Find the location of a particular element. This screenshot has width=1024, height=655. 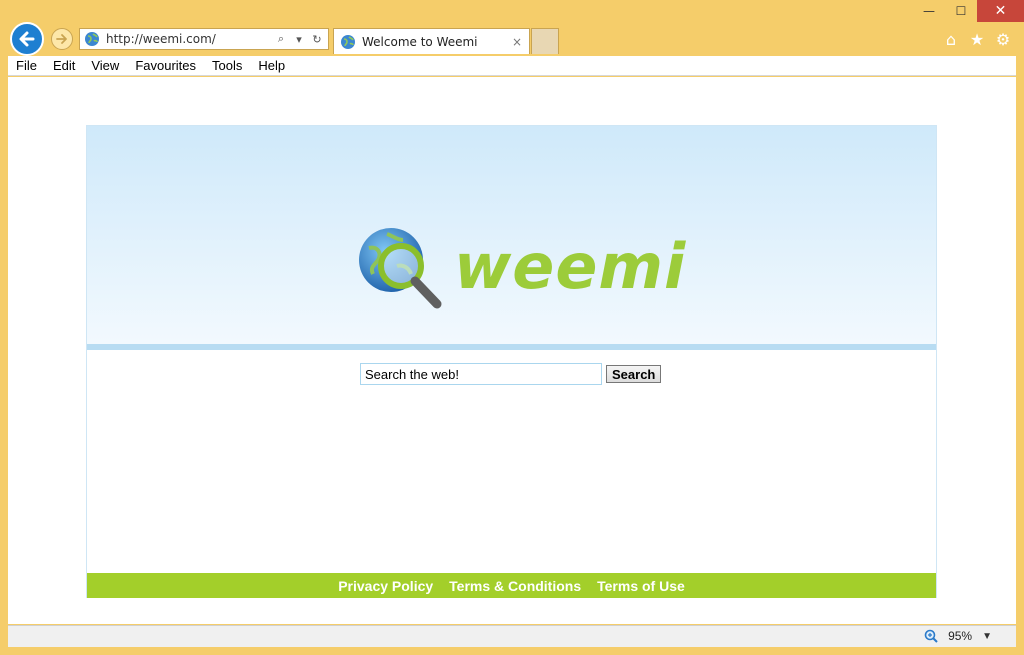

search-form: Search is located at coordinates (511, 374).